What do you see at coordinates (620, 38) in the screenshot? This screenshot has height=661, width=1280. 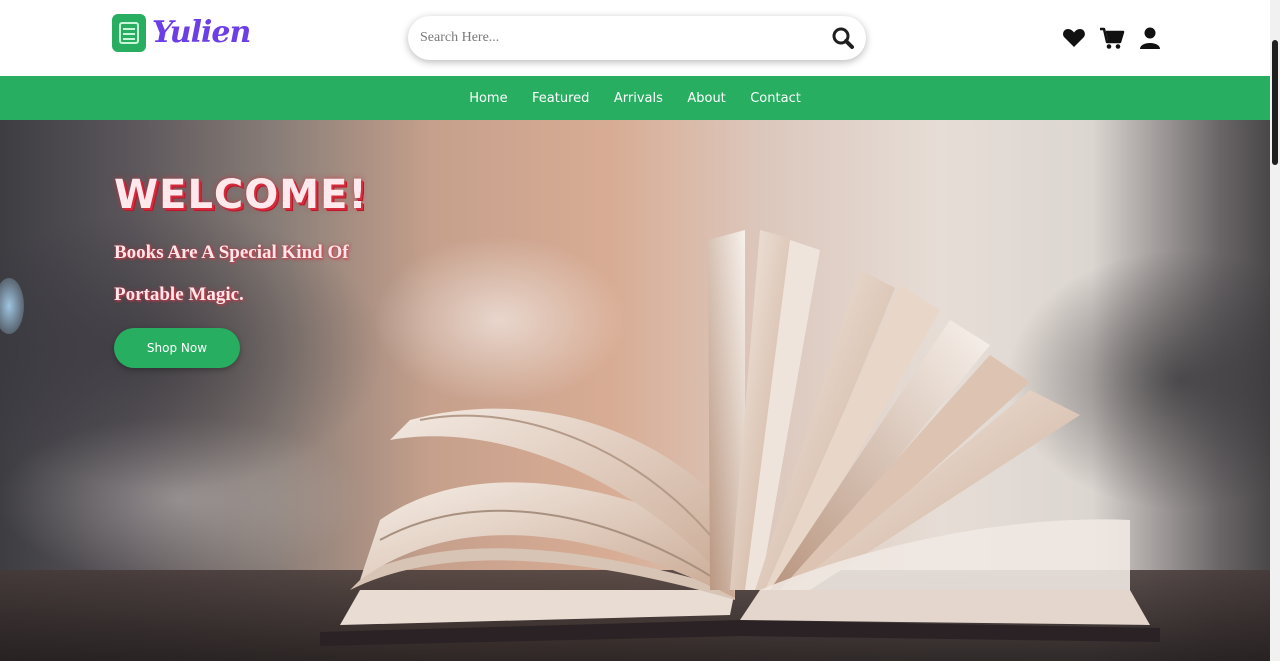 I see `search-input` at bounding box center [620, 38].